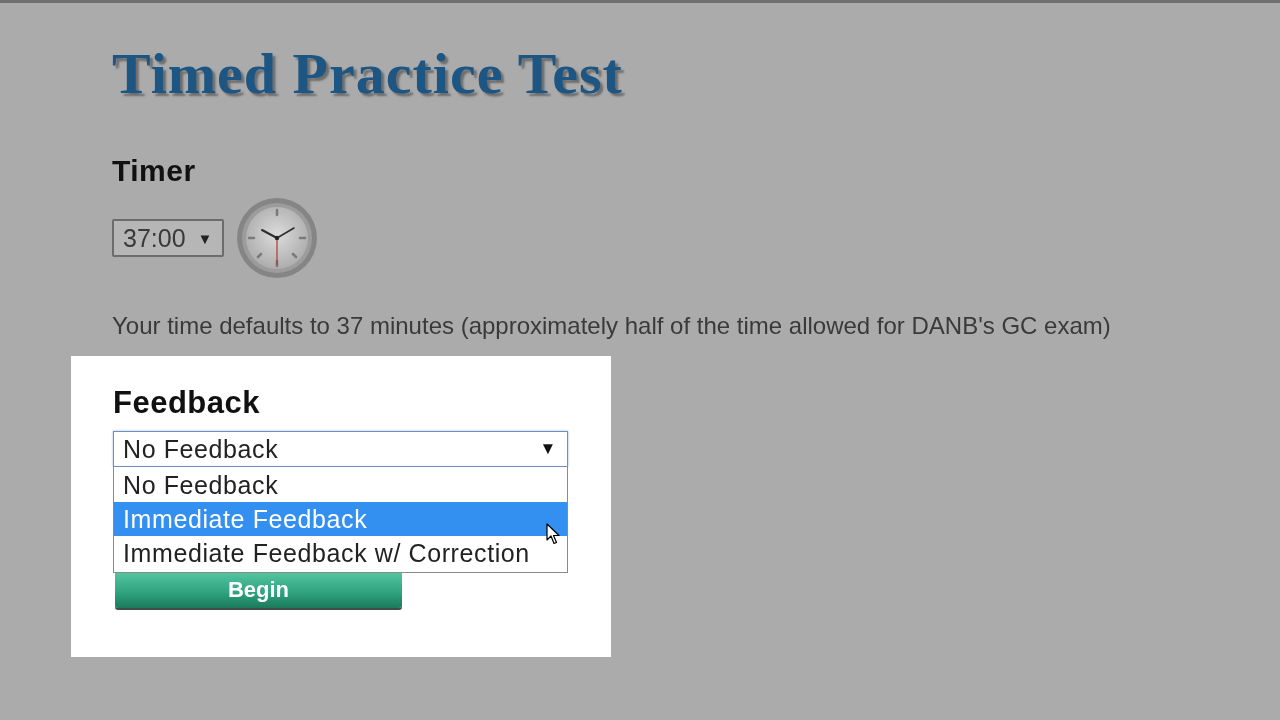  Describe the element at coordinates (553, 534) in the screenshot. I see `cursor-icon` at that location.